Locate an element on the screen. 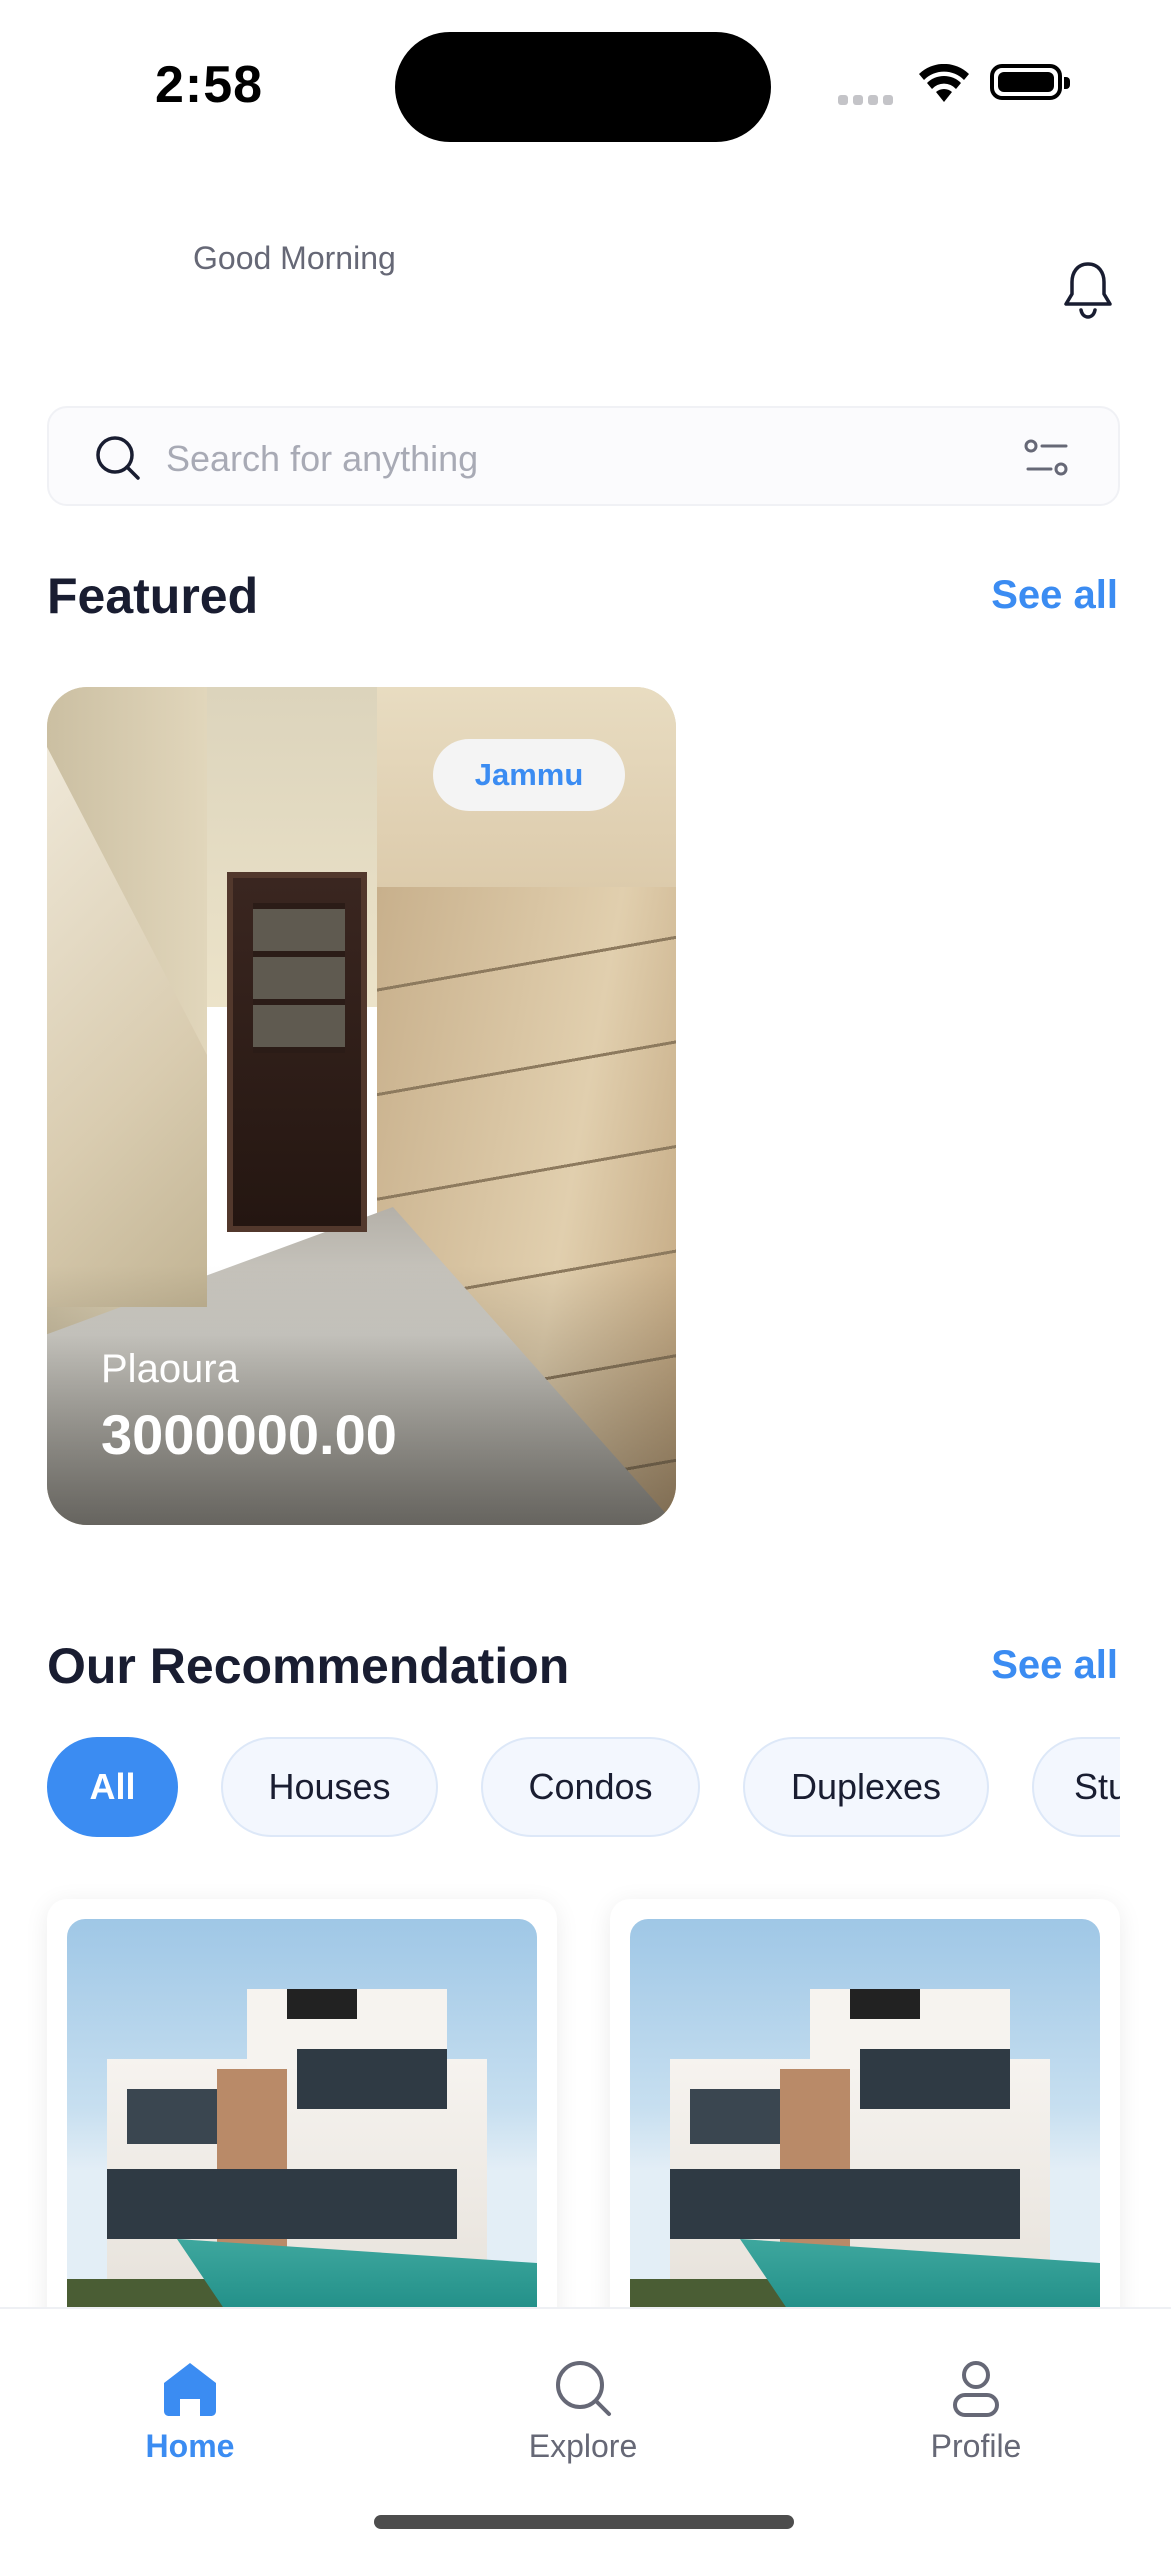 This screenshot has width=1171, height=2556. home-icon is located at coordinates (190, 2392).